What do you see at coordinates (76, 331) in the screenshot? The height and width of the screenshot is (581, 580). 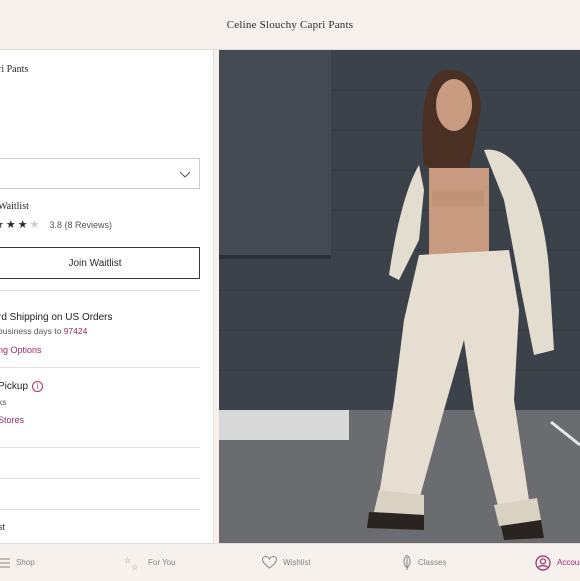 I see `zip-code-link: 97424` at bounding box center [76, 331].